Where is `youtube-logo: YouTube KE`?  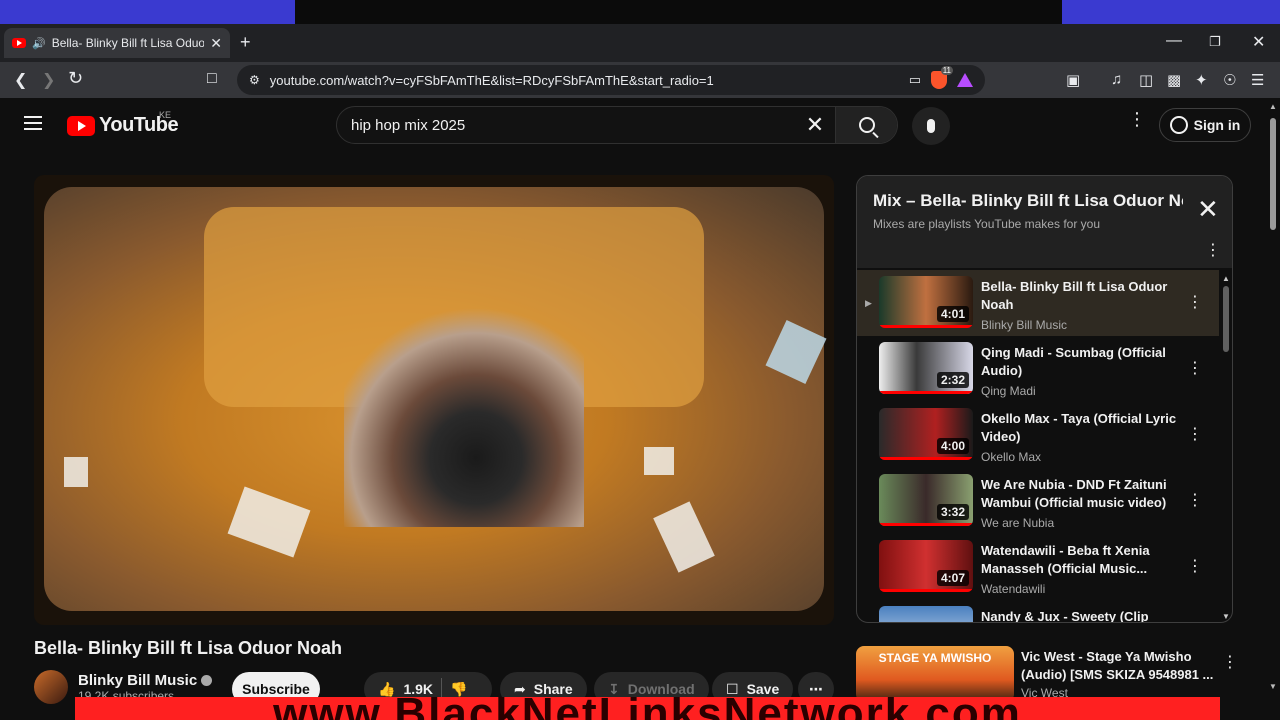
youtube-logo: YouTube KE is located at coordinates (123, 123).